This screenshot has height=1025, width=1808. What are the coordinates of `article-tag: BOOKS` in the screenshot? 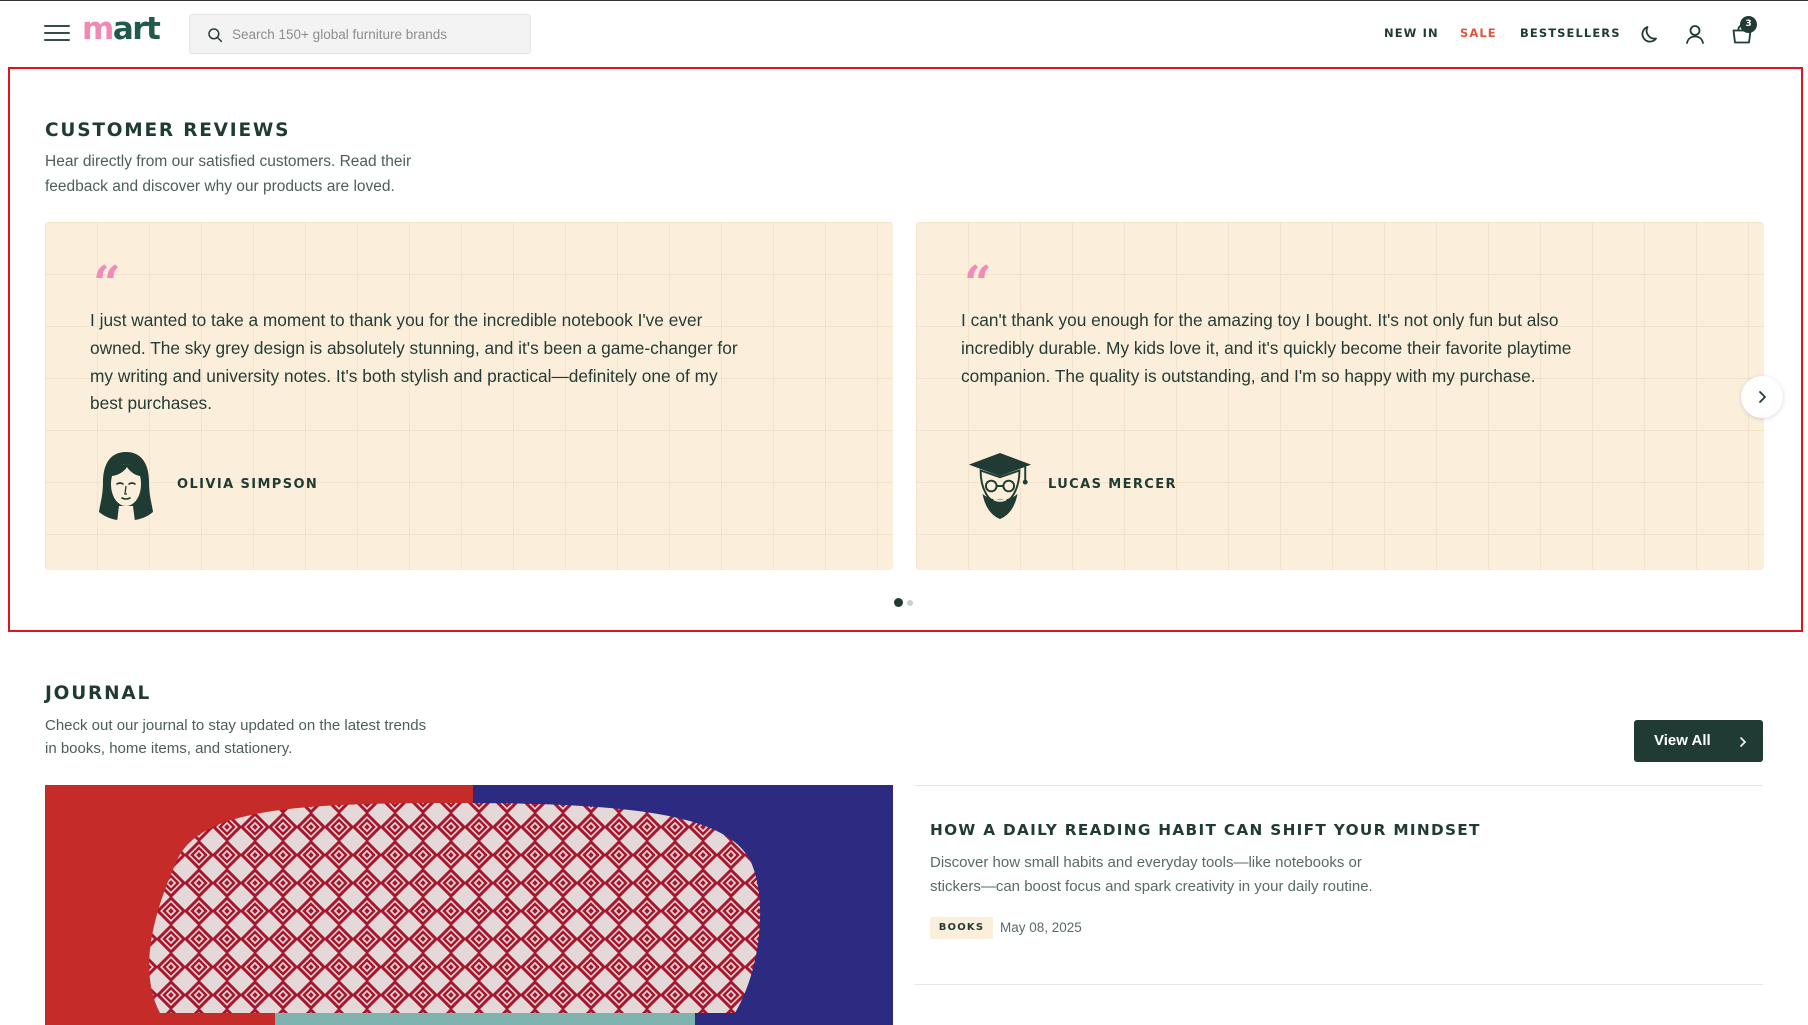 It's located at (961, 928).